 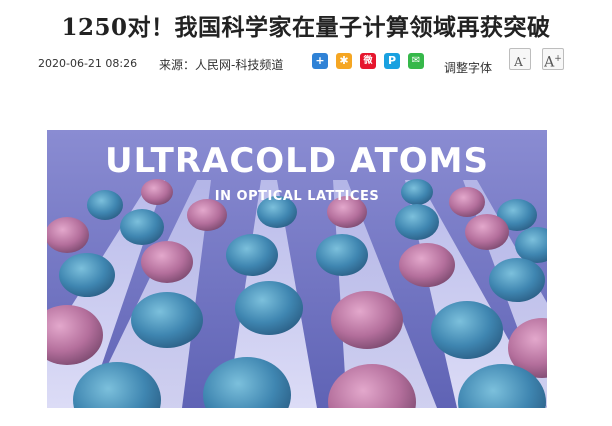 I want to click on hero-subtitle: IN OPTICAL LATTICES, so click(x=297, y=196).